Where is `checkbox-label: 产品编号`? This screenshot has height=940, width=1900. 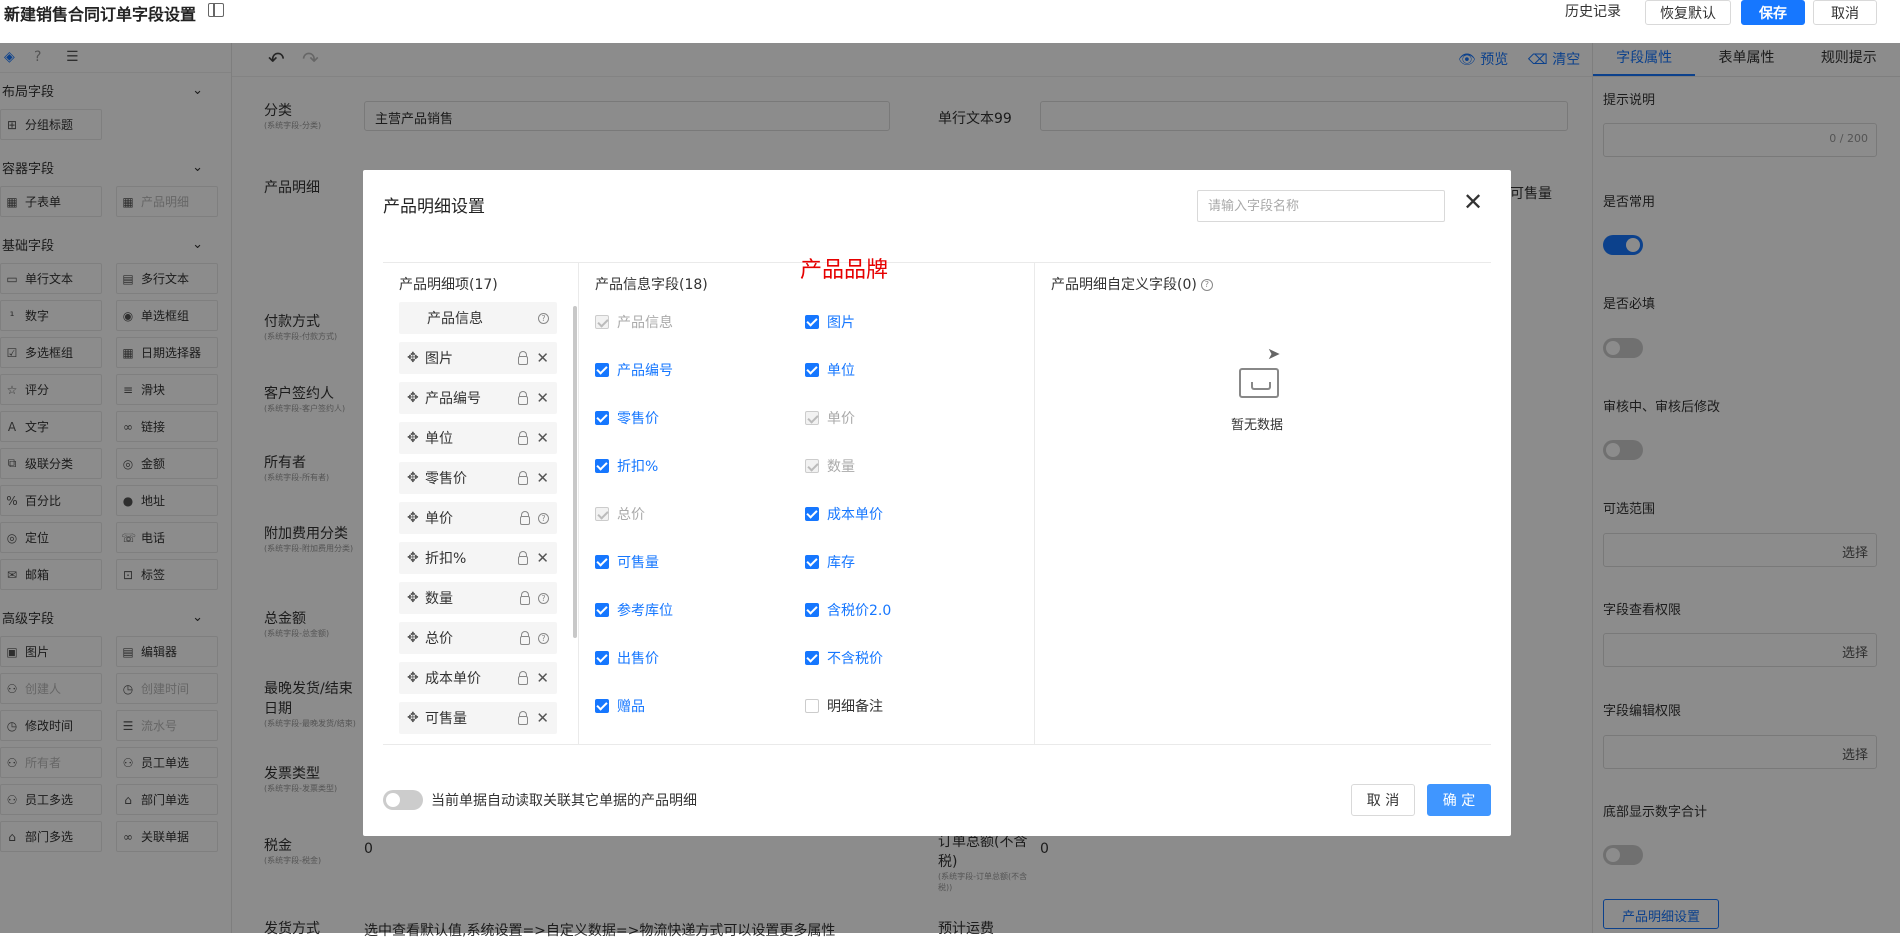
checkbox-label: 产品编号 is located at coordinates (645, 371).